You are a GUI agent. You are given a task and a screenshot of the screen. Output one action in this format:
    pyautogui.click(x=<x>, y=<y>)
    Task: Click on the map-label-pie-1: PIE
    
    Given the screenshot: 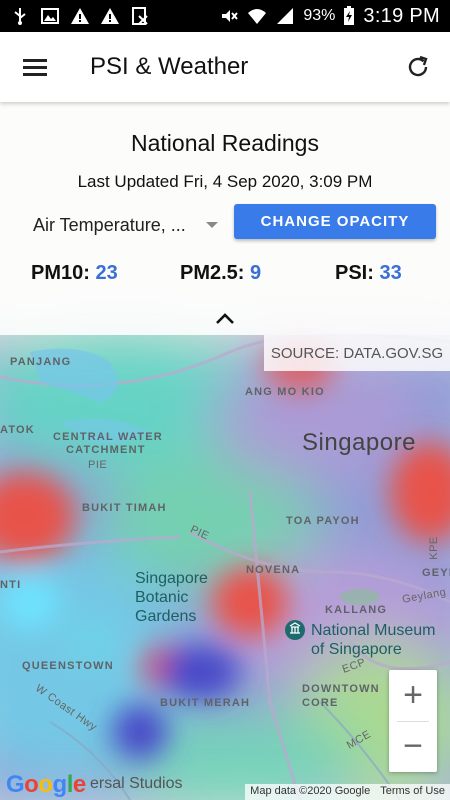 What is the action you would take?
    pyautogui.click(x=98, y=465)
    